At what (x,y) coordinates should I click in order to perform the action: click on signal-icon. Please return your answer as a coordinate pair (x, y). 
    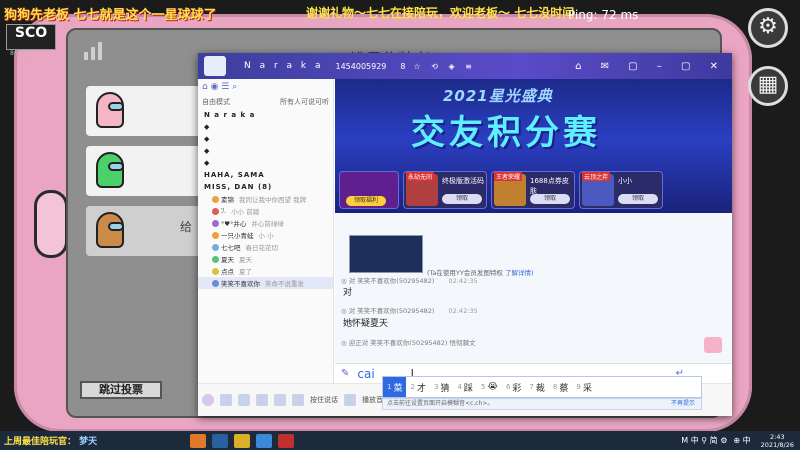
    Looking at the image, I should click on (93, 51).